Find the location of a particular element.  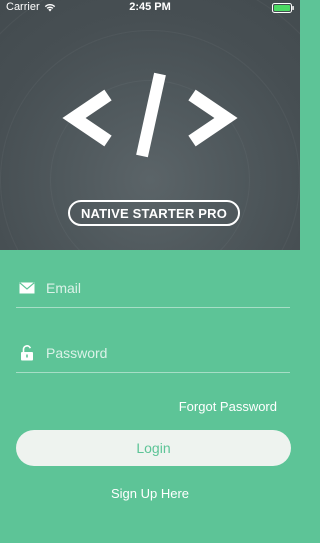

login-button: Login is located at coordinates (153, 448).